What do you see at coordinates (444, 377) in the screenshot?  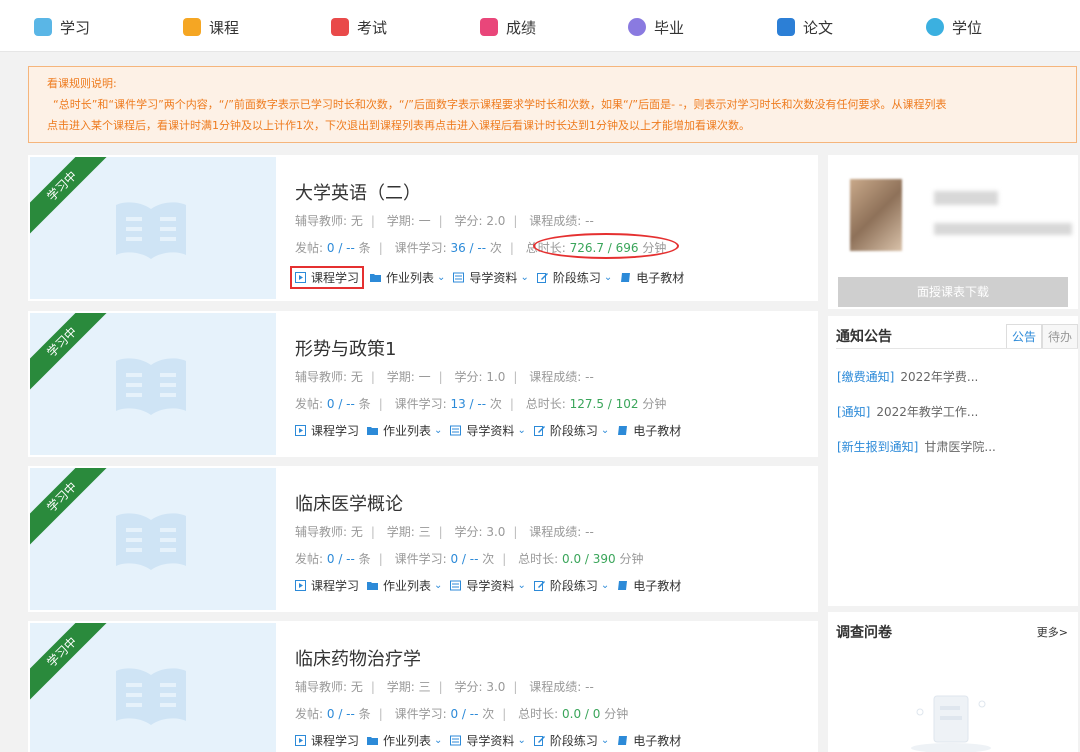 I see `course-meta: 辅导教师: 无 | 学期: 一 | 学分: 1.0 | 课程成绩: --` at bounding box center [444, 377].